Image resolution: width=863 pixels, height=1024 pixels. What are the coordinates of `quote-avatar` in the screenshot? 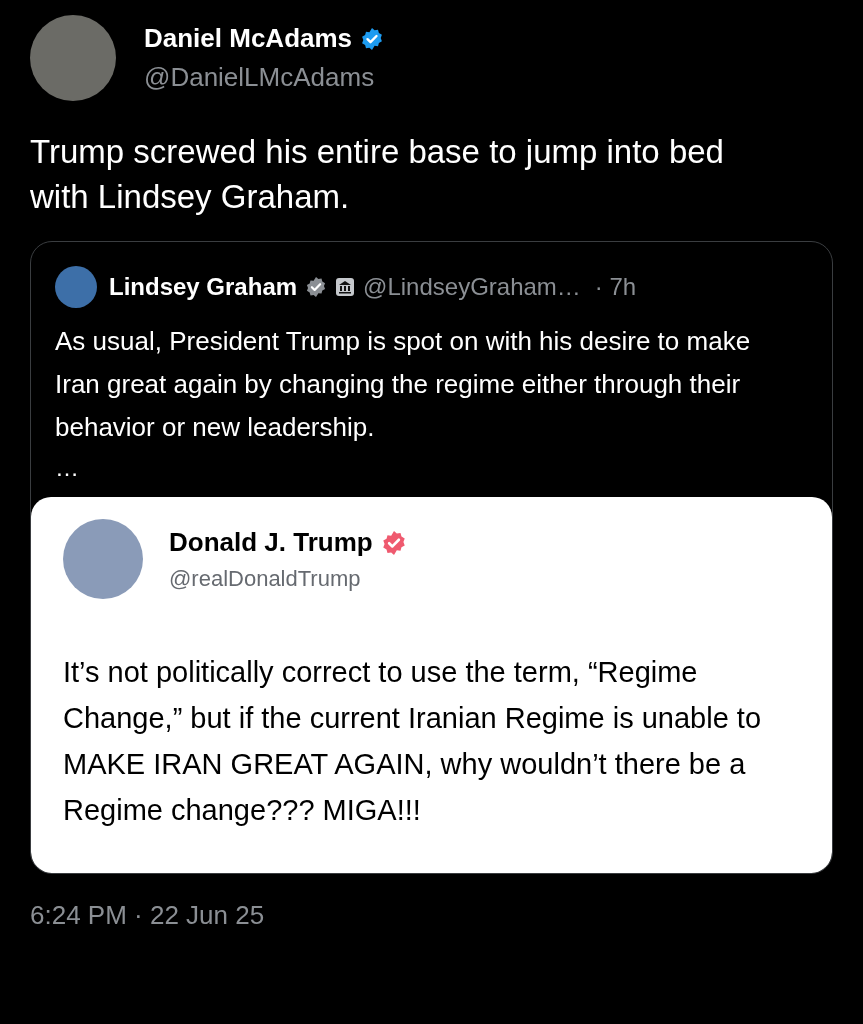 It's located at (76, 287).